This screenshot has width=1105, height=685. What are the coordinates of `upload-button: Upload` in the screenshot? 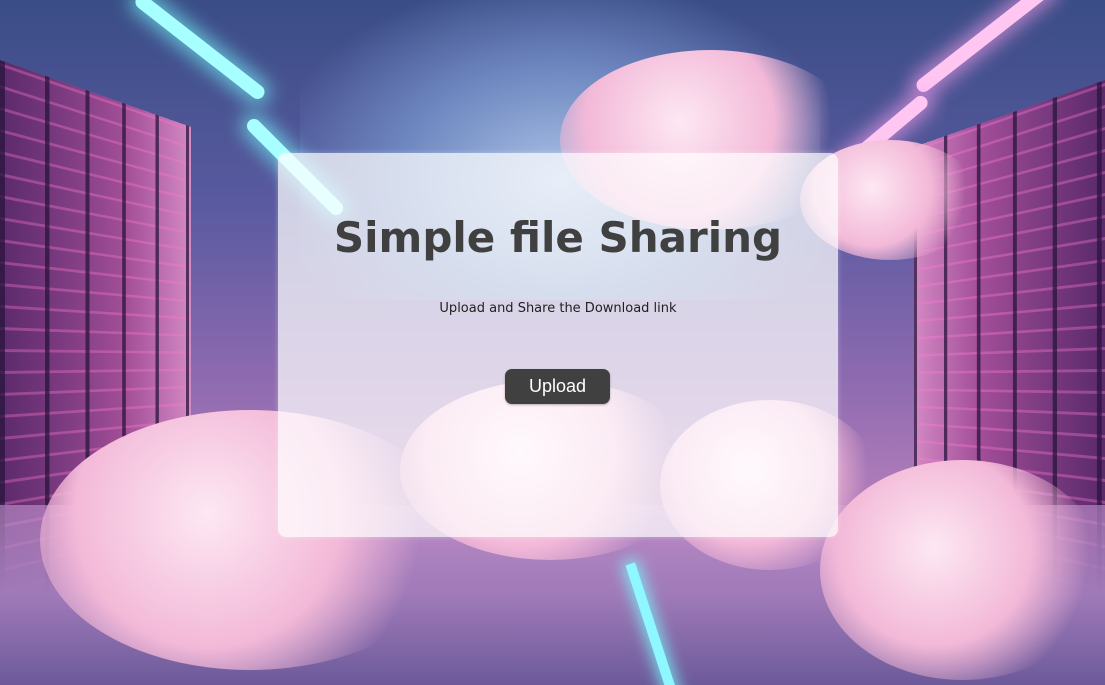 It's located at (557, 386).